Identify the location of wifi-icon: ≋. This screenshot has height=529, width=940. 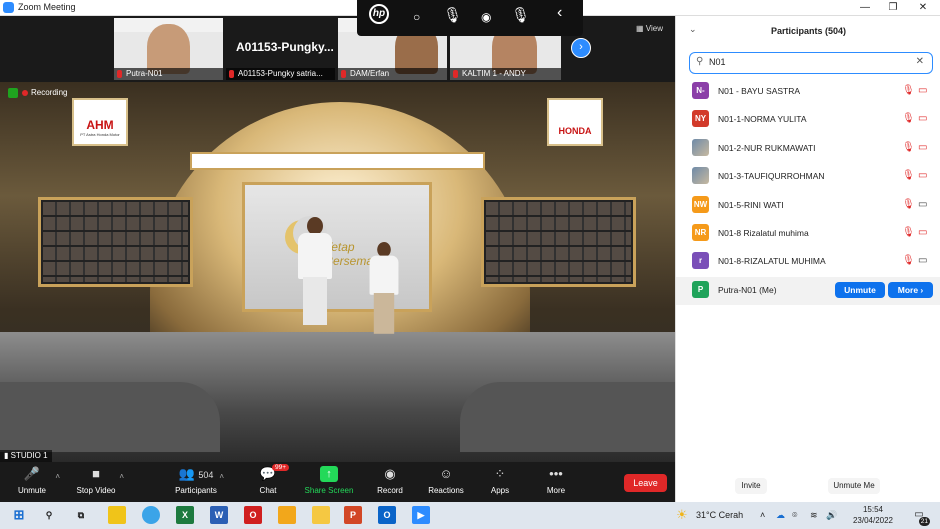
(814, 515).